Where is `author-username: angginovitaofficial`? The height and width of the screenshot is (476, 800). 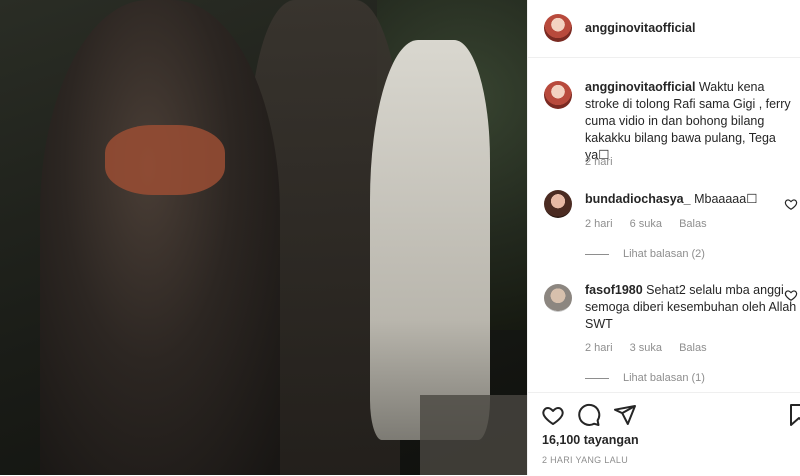
author-username: angginovitaofficial is located at coordinates (640, 28).